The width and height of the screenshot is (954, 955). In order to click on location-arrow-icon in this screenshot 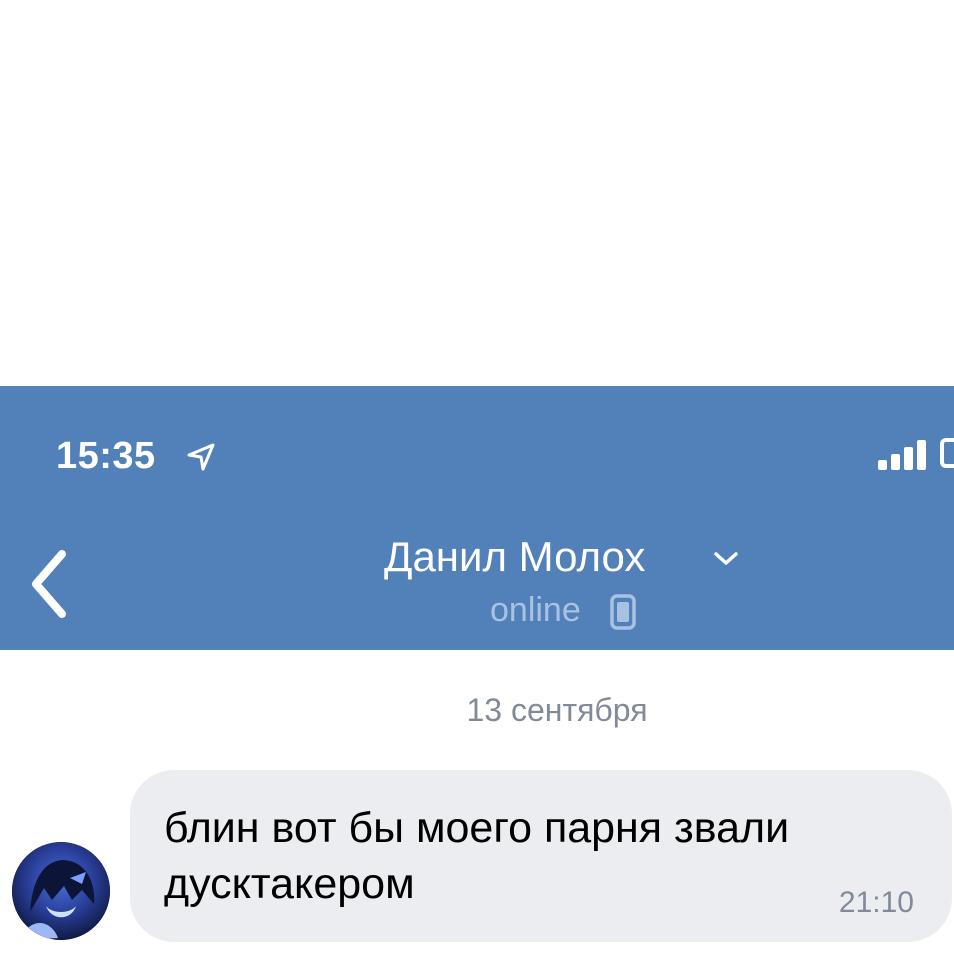, I will do `click(201, 457)`.